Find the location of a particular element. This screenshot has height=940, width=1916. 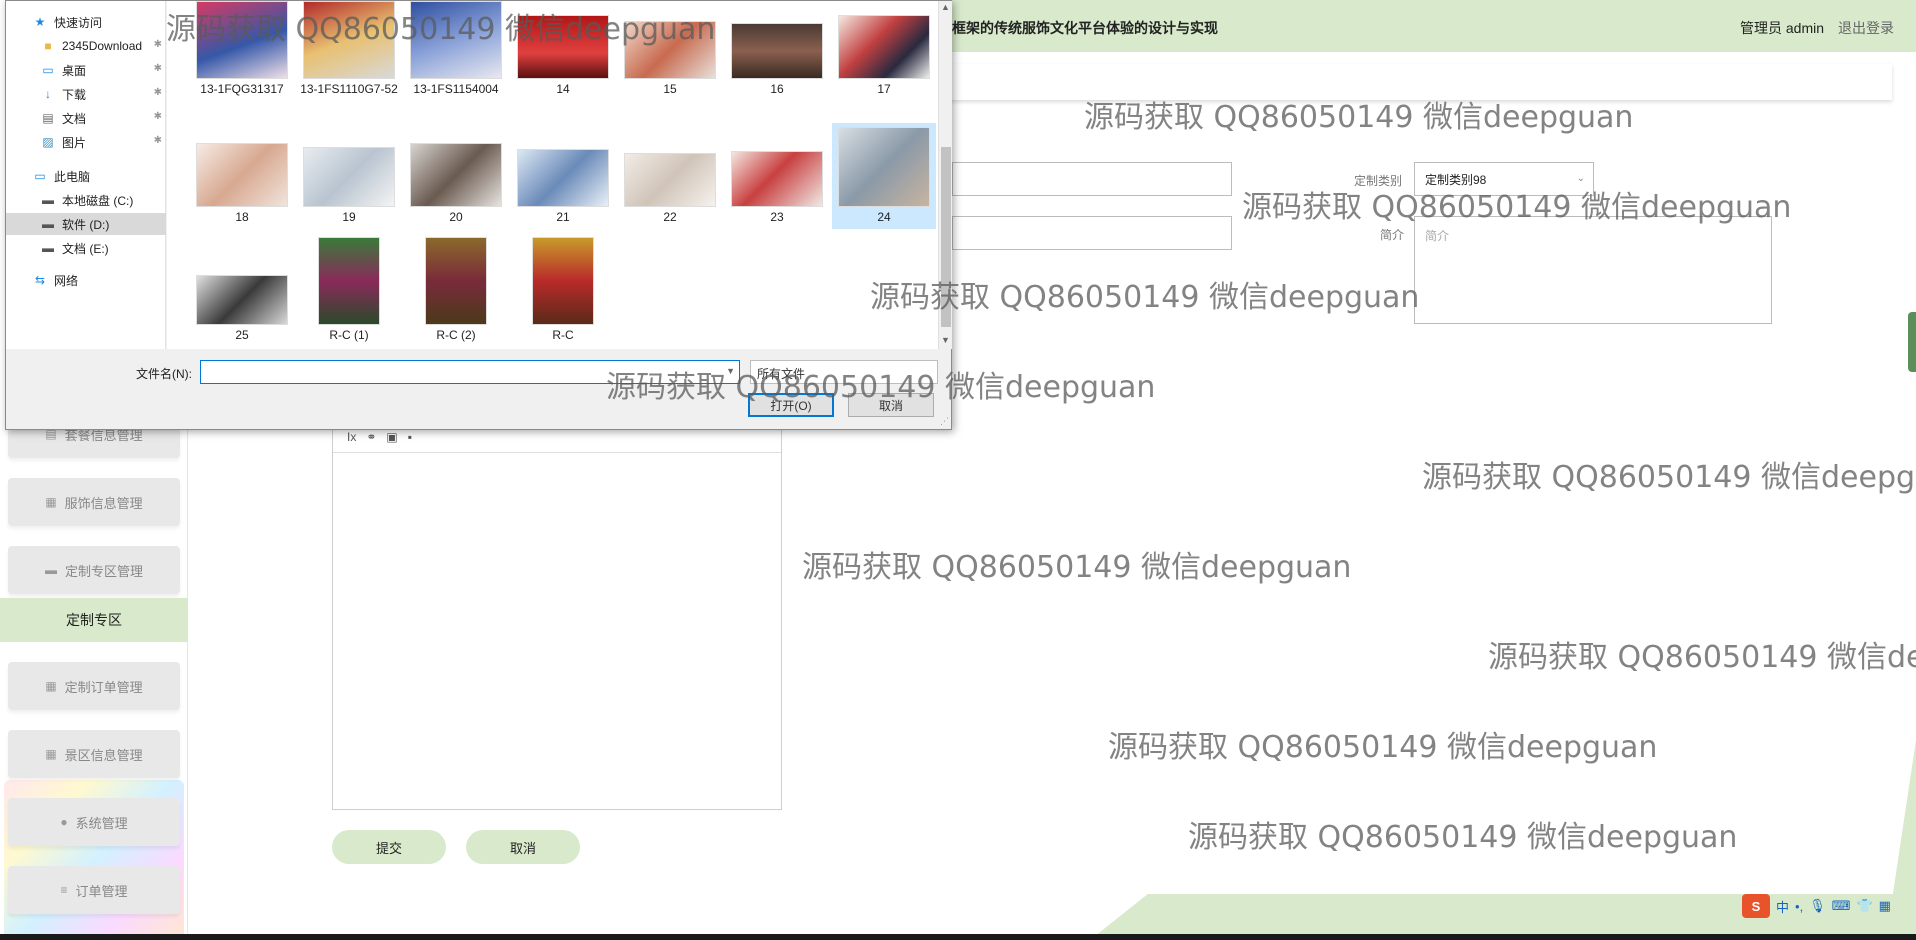

file-name: 15 is located at coordinates (670, 89).